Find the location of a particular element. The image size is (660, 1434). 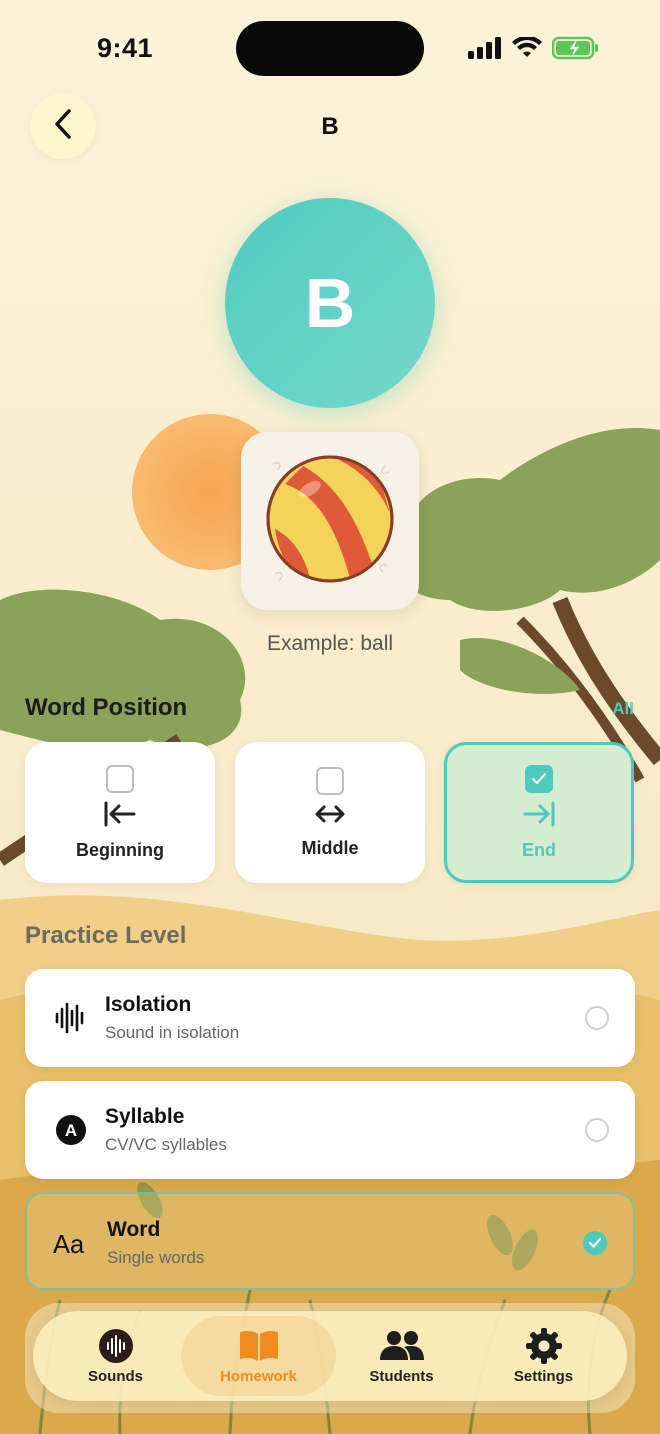

tab-sounds: Sounds is located at coordinates (115, 1356).